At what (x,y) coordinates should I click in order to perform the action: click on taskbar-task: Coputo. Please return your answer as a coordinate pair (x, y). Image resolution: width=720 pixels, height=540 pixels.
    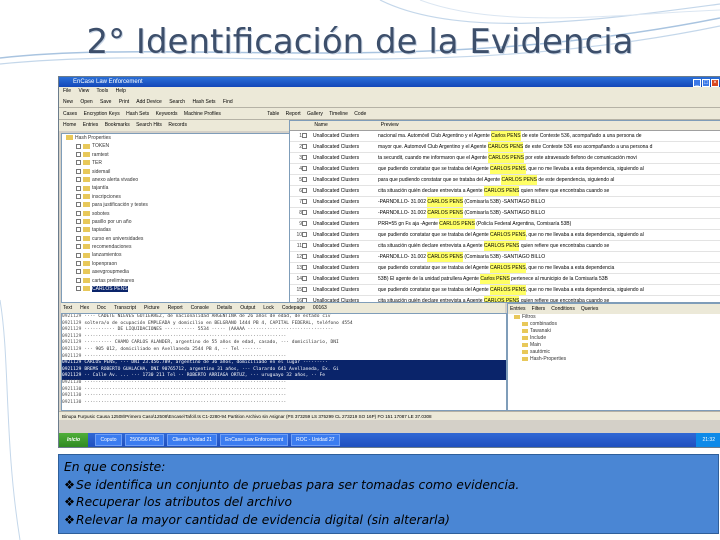
    Looking at the image, I should click on (108, 439).